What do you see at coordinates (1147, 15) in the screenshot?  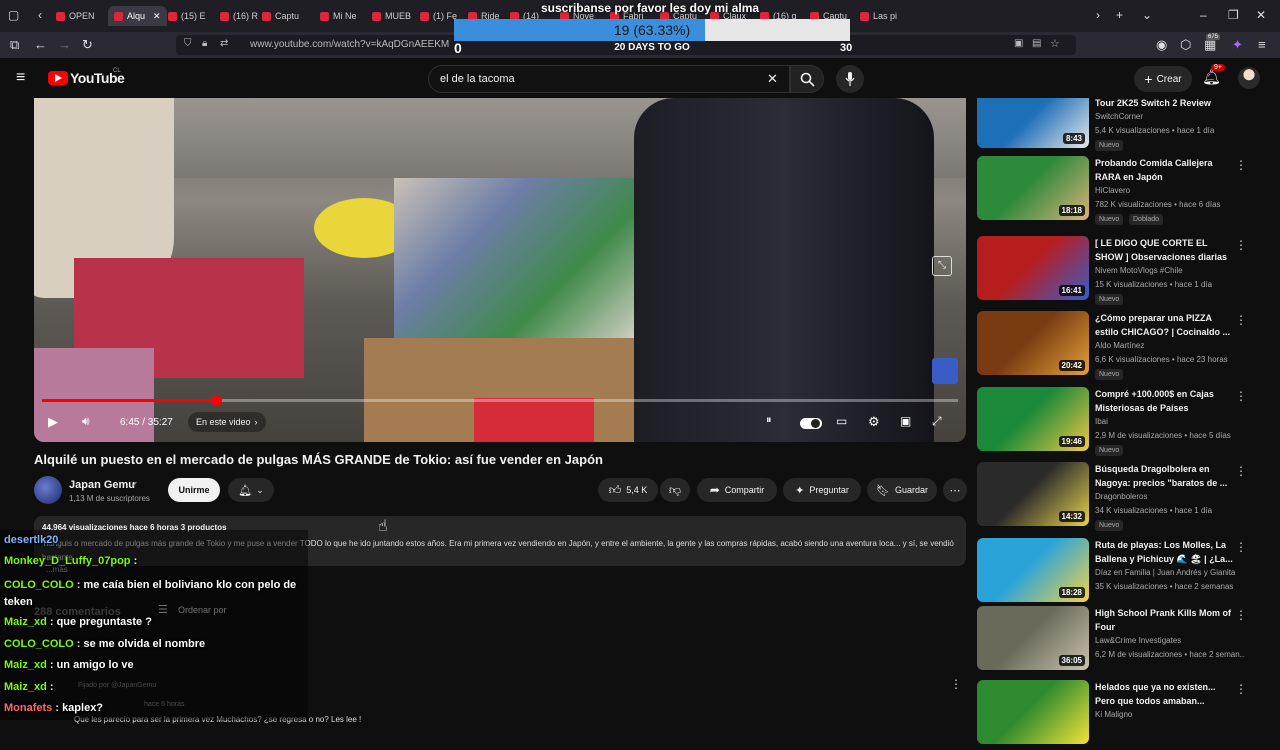 I see `tab-overflow-chevron-icon: ⌄` at bounding box center [1147, 15].